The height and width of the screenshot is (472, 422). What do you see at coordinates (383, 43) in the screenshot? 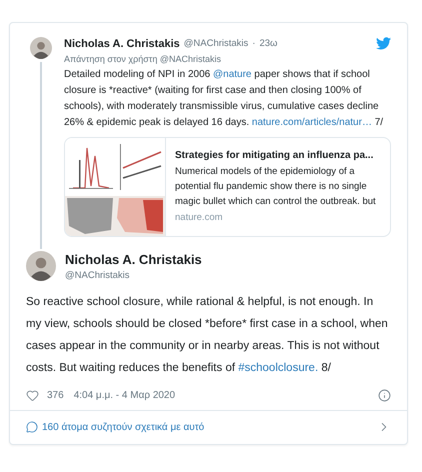
I see `bird-icon` at bounding box center [383, 43].